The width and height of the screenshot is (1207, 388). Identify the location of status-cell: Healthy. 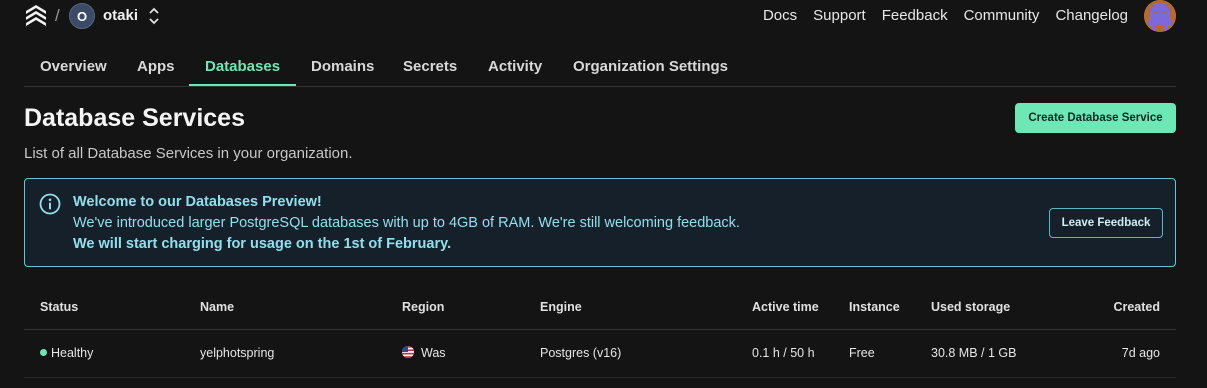
(66, 353).